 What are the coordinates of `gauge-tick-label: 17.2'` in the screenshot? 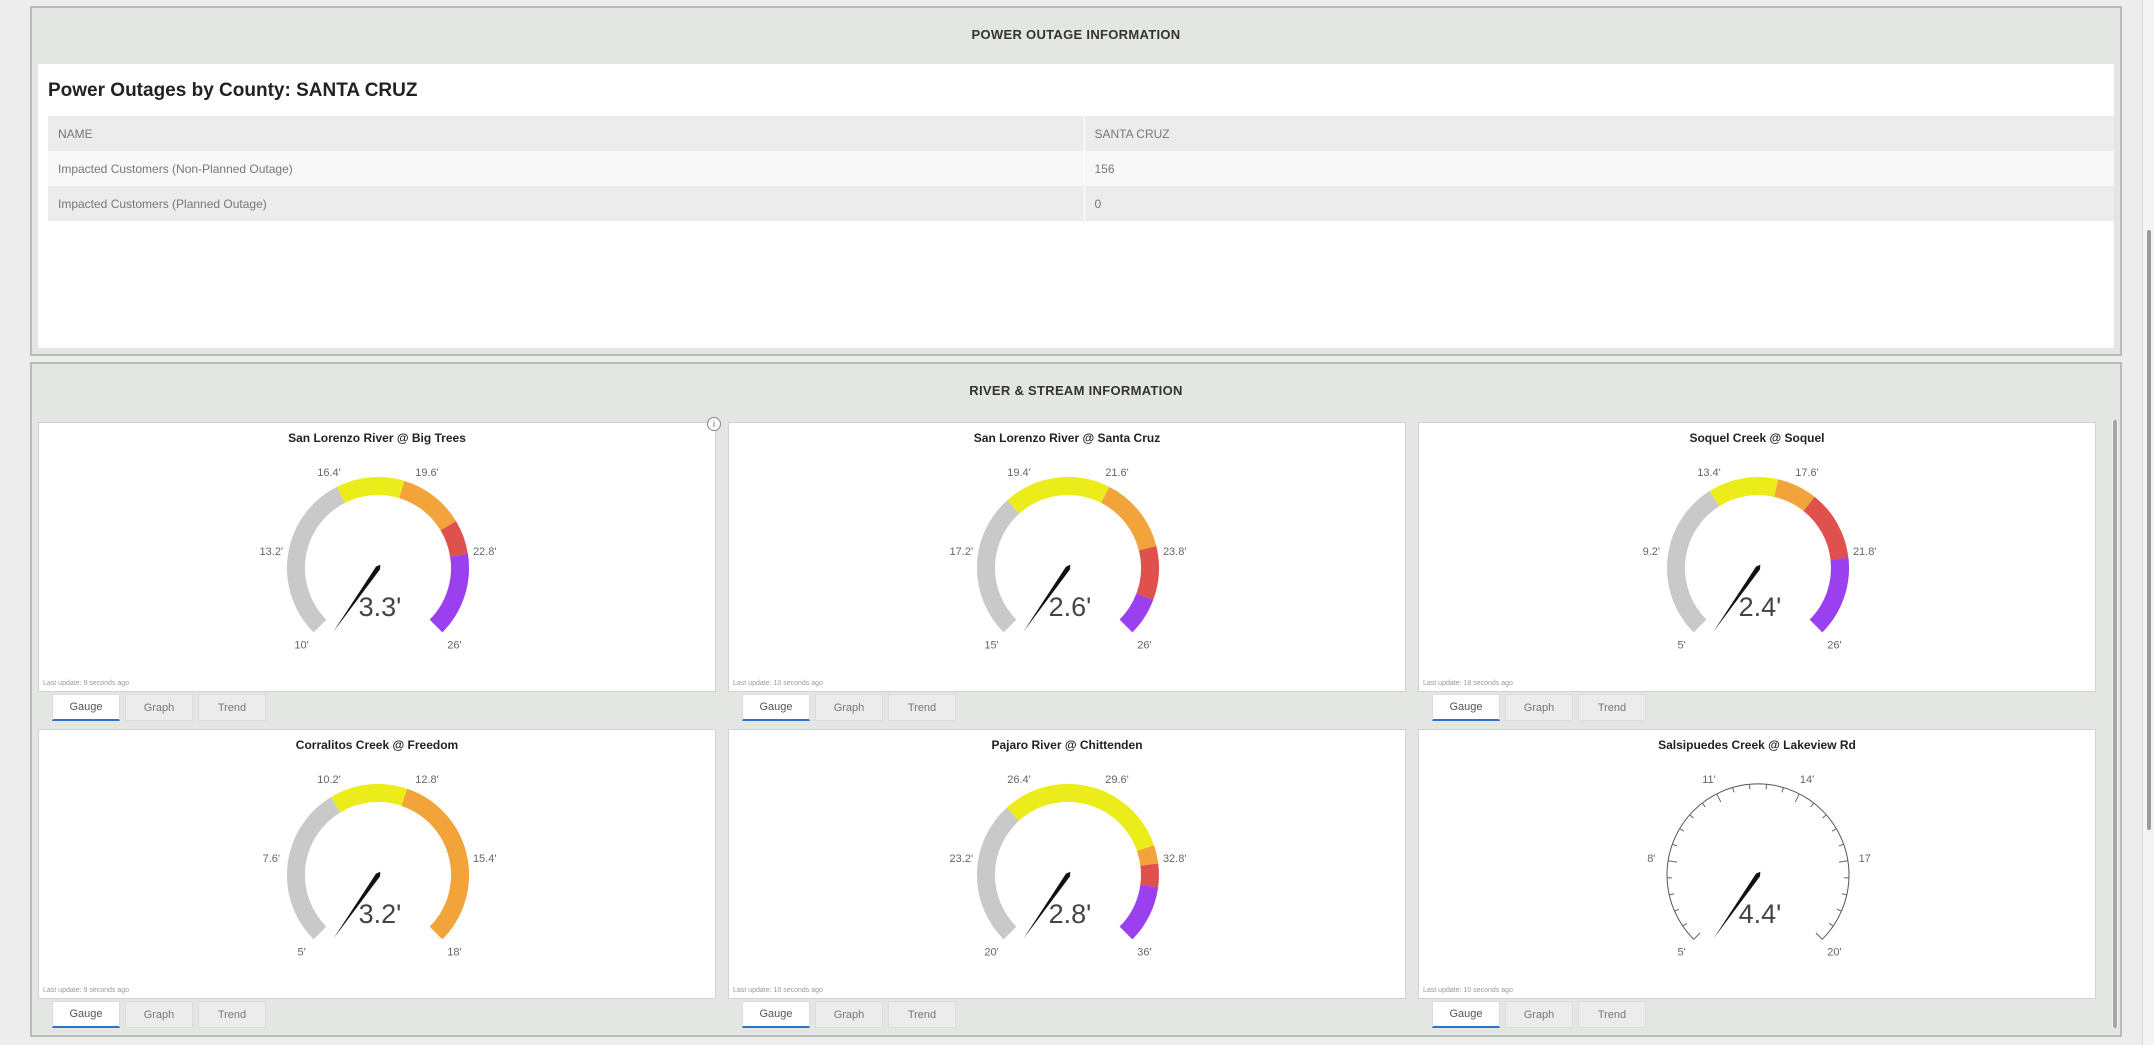 It's located at (962, 552).